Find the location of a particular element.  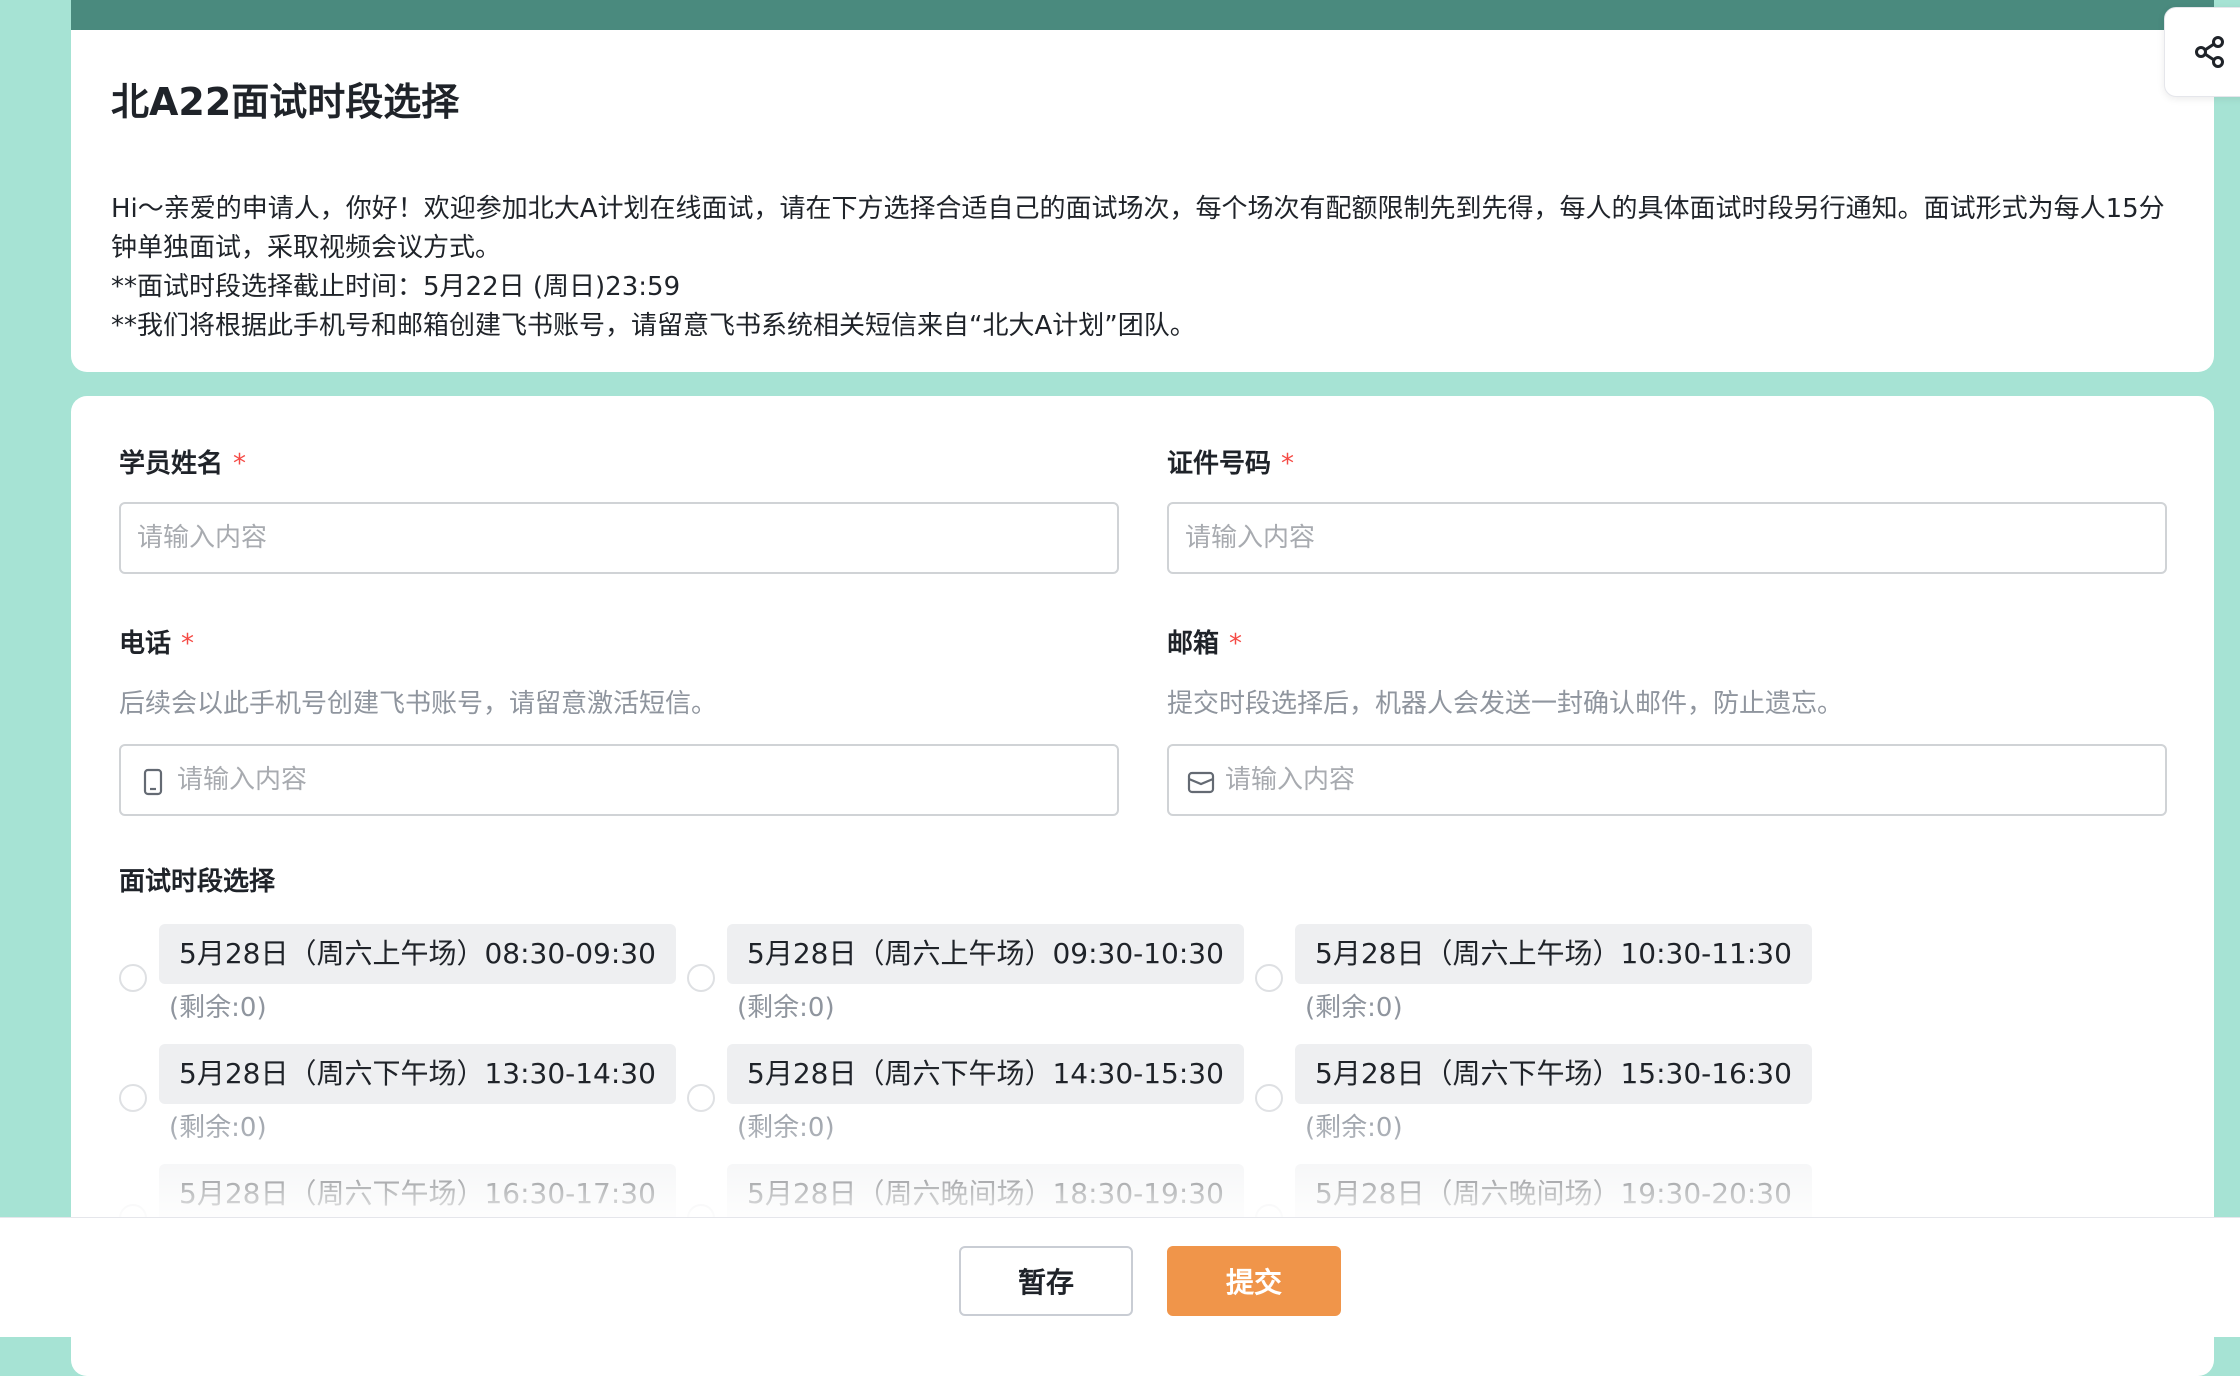

slot-label: 5月28日（周六上午场）10:30-11:30 is located at coordinates (1553, 954).